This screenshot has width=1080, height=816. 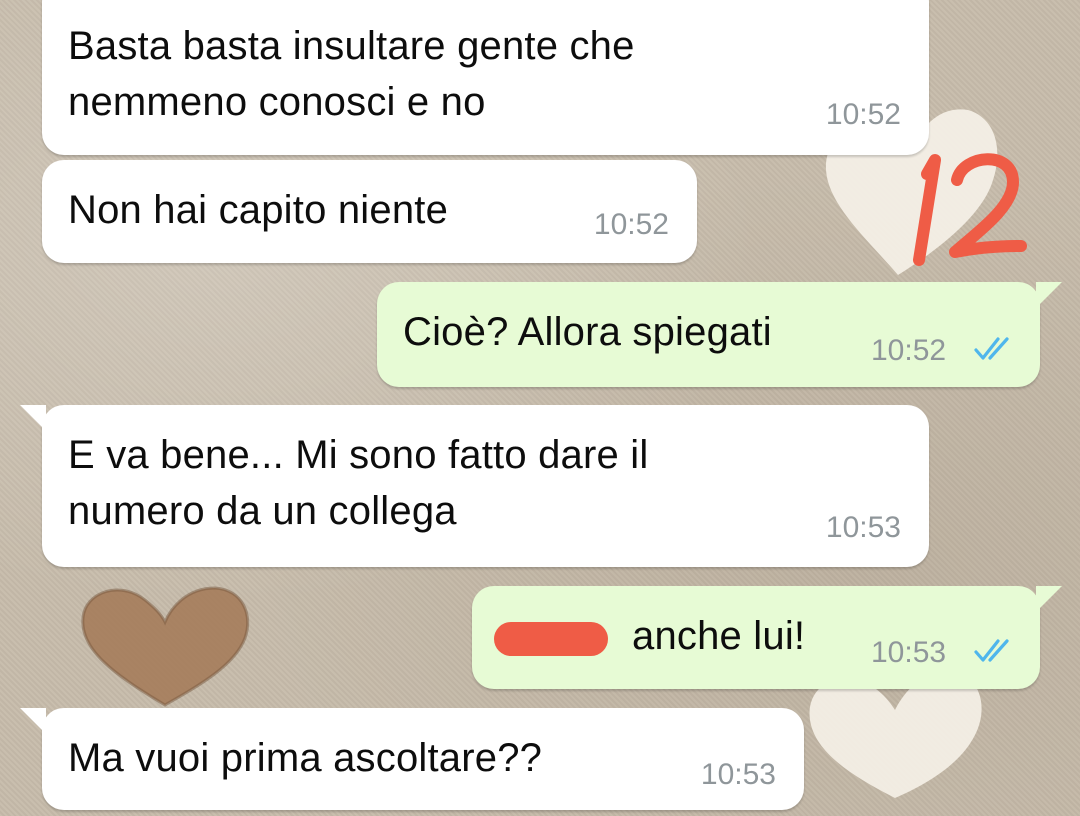 I want to click on message-bubble-outgoing: Cioè? Allora spiegati 10:52, so click(x=719, y=334).